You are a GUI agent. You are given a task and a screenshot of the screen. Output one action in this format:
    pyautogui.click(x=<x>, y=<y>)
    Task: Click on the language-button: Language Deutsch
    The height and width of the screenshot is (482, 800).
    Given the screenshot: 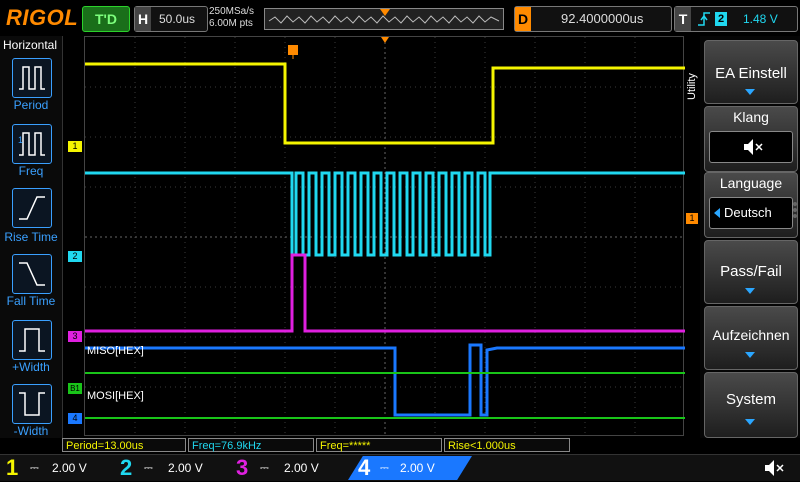 What is the action you would take?
    pyautogui.click(x=751, y=205)
    